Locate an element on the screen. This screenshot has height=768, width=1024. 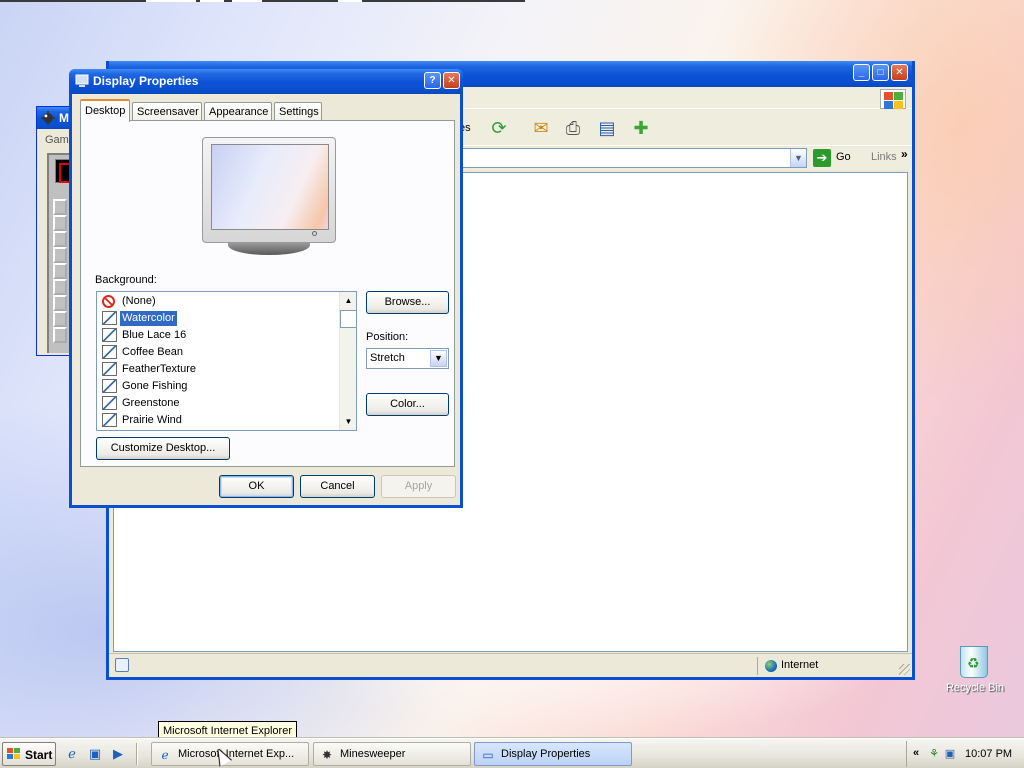
list-item-label: (None) is located at coordinates (139, 301).